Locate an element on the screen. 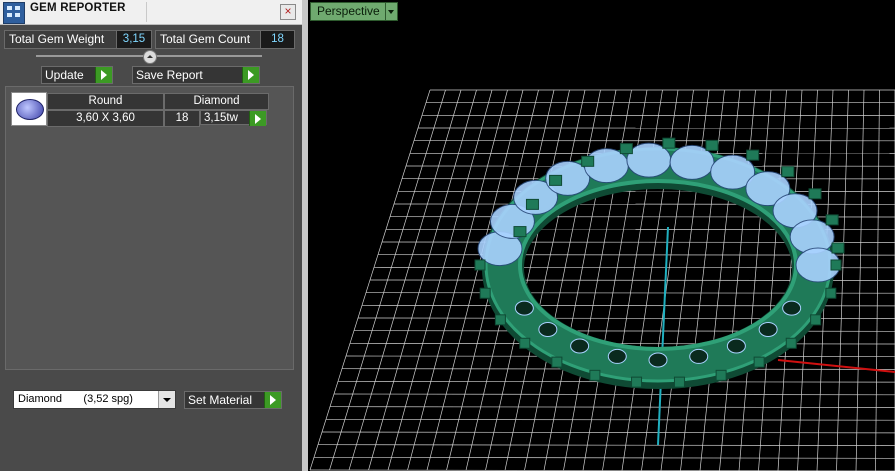  save-report-button: Save Report is located at coordinates (196, 75).